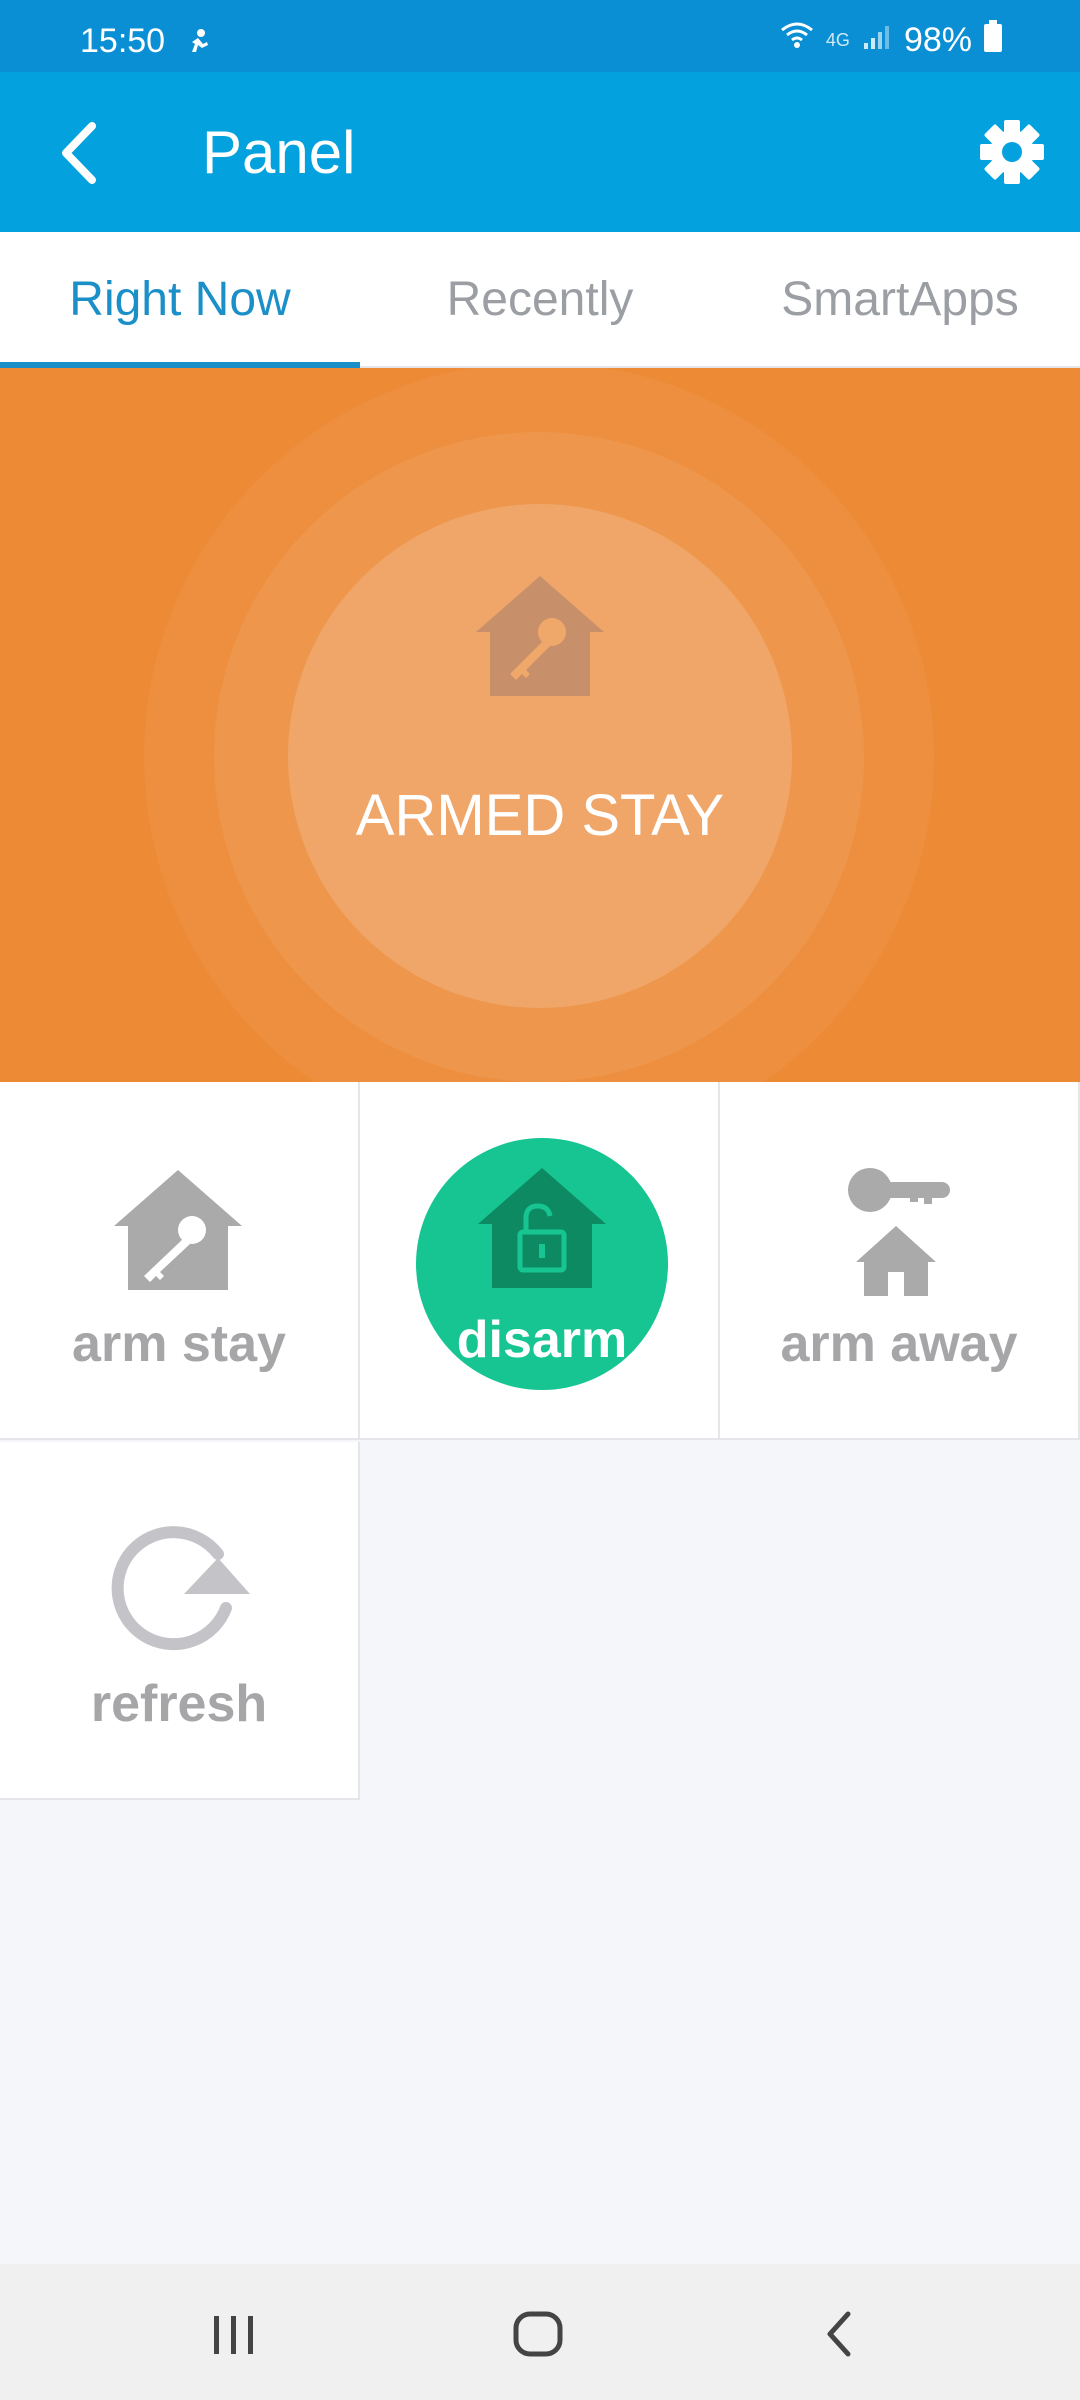 The height and width of the screenshot is (2400, 1080). I want to click on arm-stay-button: arm stay, so click(180, 1261).